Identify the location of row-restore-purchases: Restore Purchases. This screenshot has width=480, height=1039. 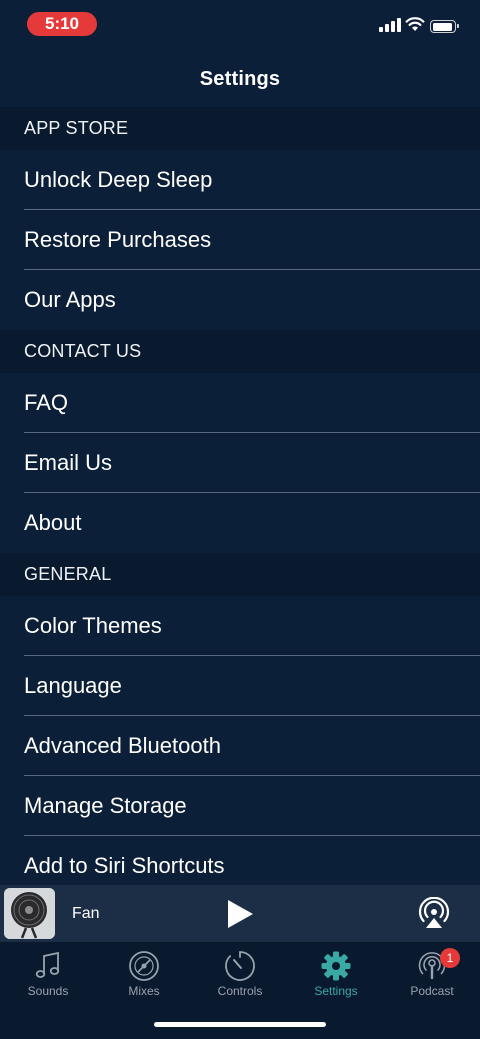
(240, 240).